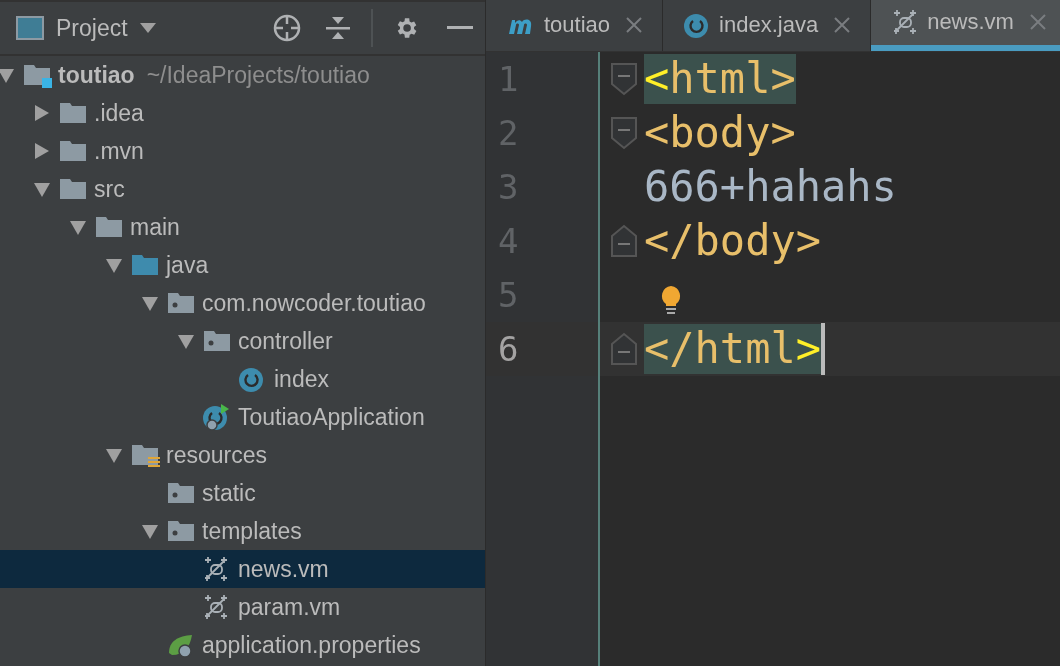  I want to click on editor-tab: toutiao, so click(575, 25).